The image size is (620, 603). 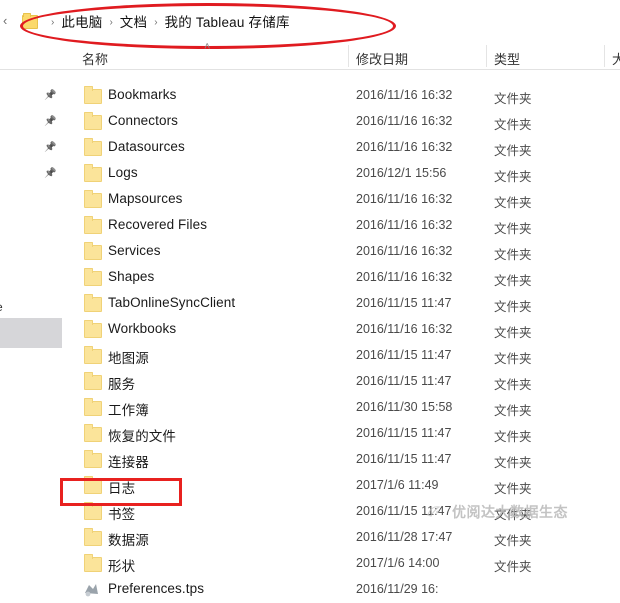 What do you see at coordinates (310, 408) in the screenshot?
I see `table-row: 工作簿 2016/11/30 15:58 文件夹` at bounding box center [310, 408].